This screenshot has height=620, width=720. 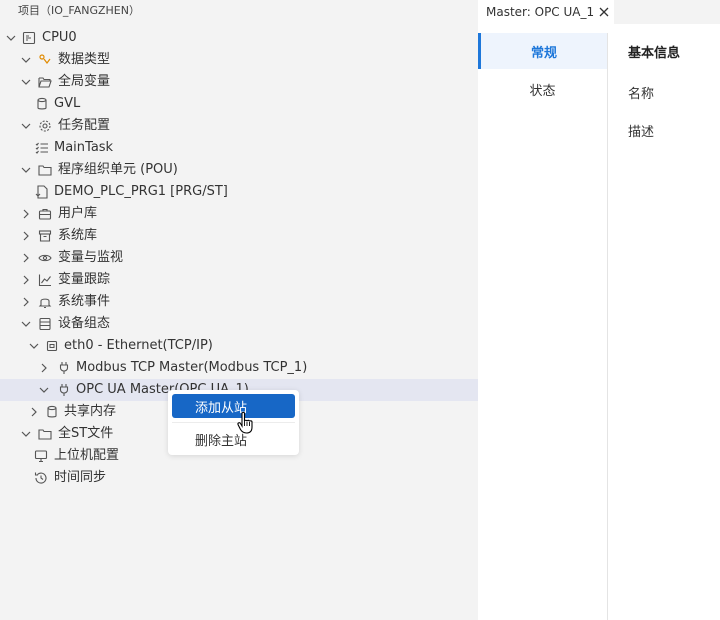 I want to click on delete-master-menu-item: 删除主站, so click(x=233, y=439).